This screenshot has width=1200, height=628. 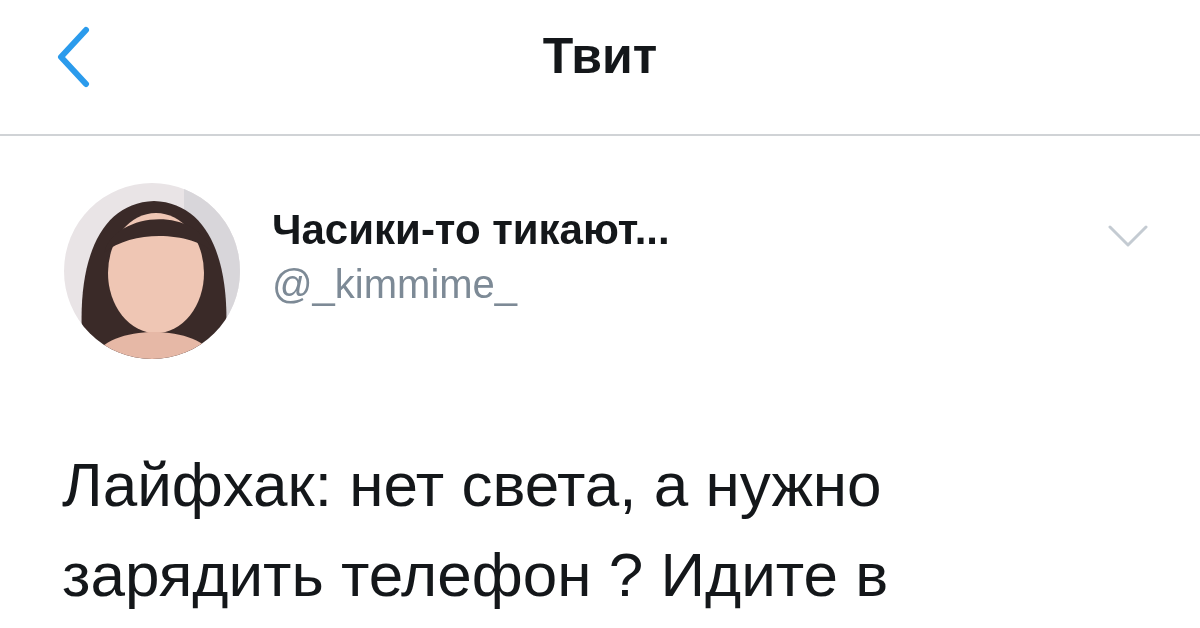 I want to click on back-icon, so click(x=73, y=57).